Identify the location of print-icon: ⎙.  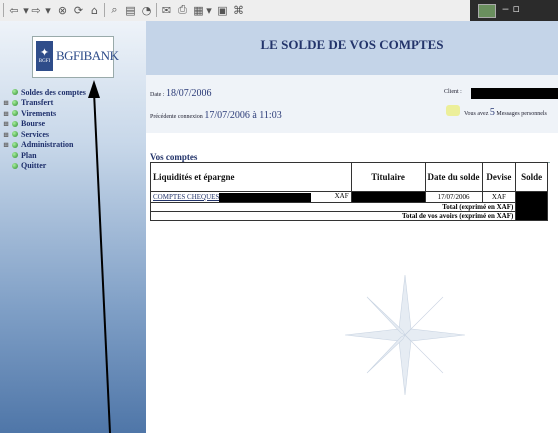
(182, 10).